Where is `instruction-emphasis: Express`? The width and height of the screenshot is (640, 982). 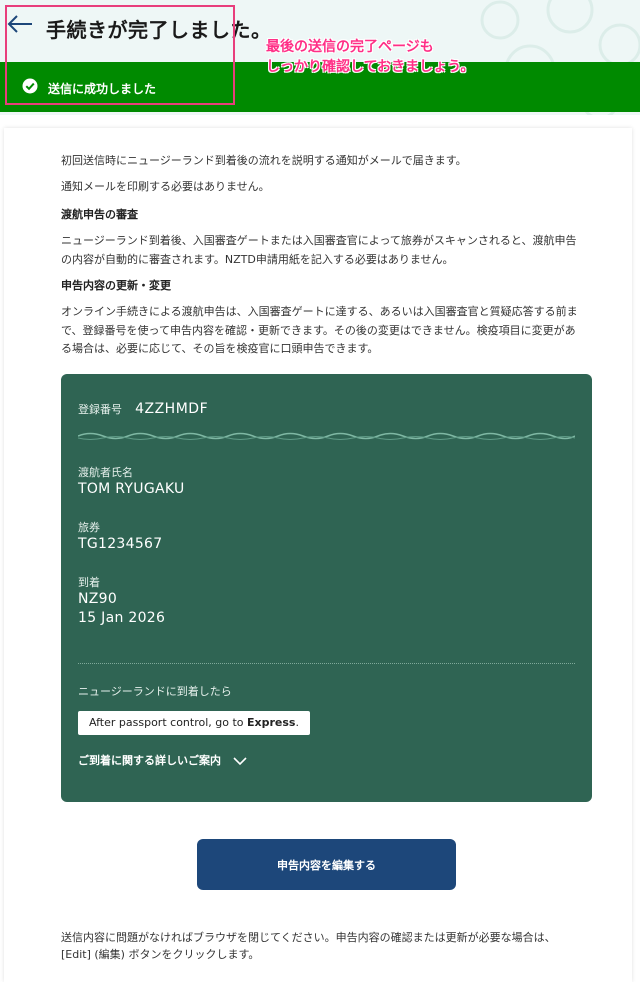 instruction-emphasis: Express is located at coordinates (271, 722).